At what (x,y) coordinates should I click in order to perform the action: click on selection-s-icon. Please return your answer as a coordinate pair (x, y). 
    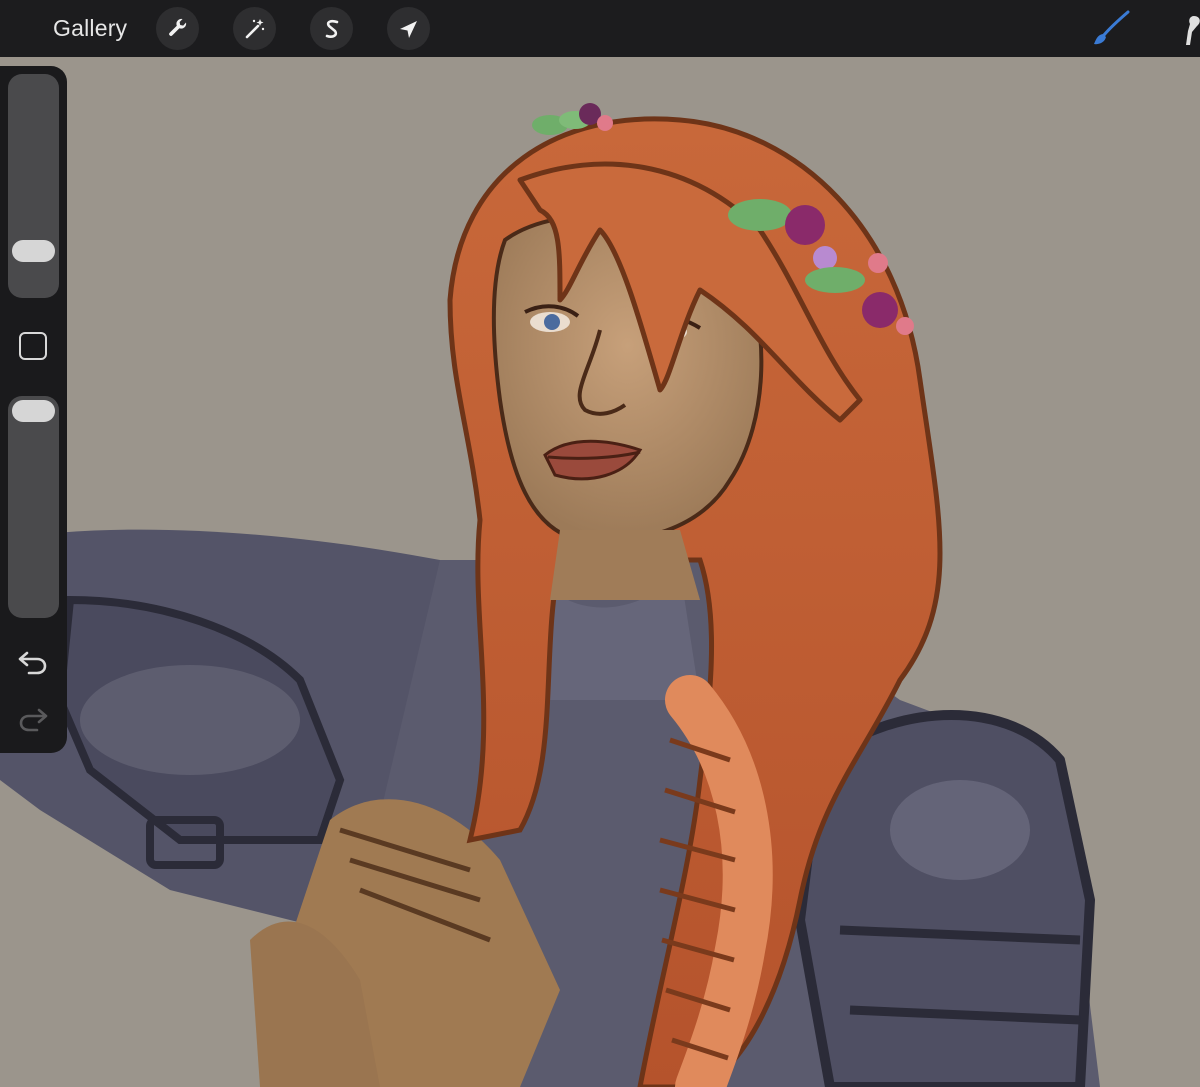
    Looking at the image, I should click on (331, 28).